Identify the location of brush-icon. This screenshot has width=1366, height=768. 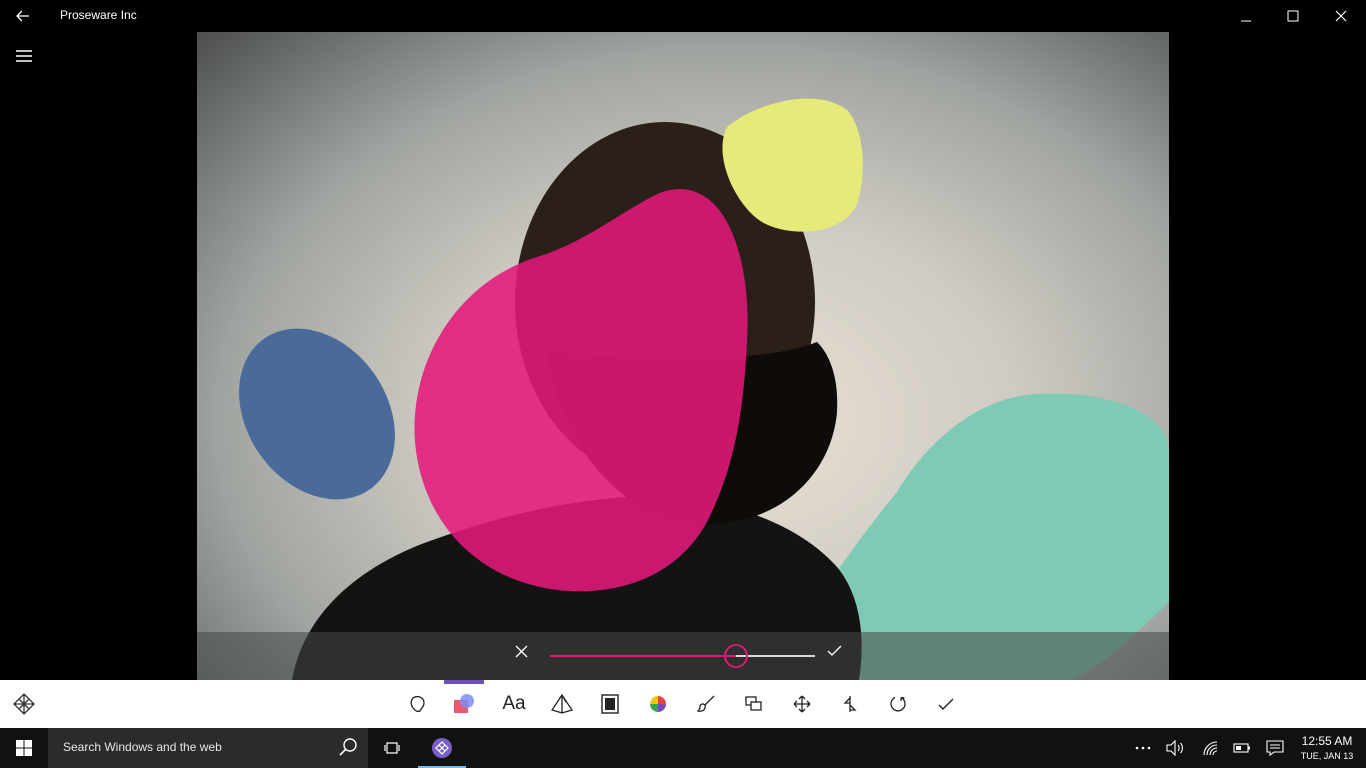
(706, 703).